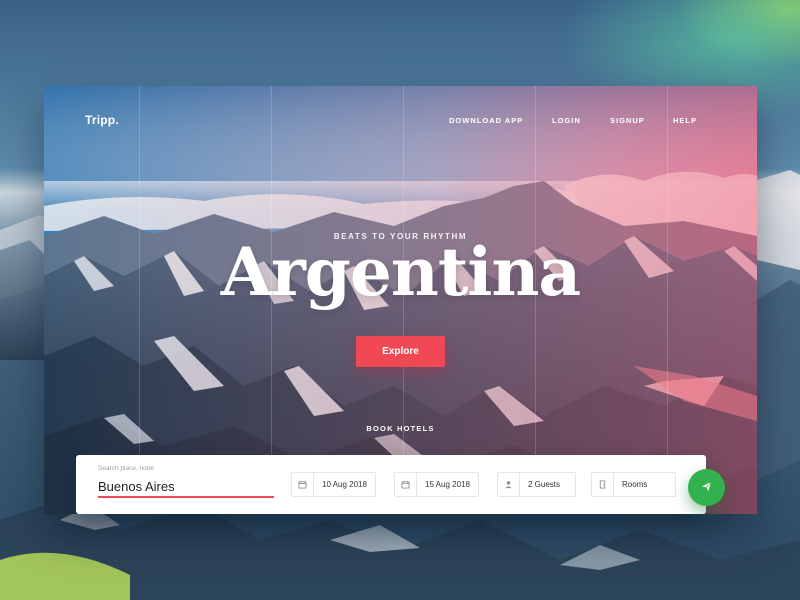  What do you see at coordinates (544, 484) in the screenshot?
I see `guests-value: 2 Guests` at bounding box center [544, 484].